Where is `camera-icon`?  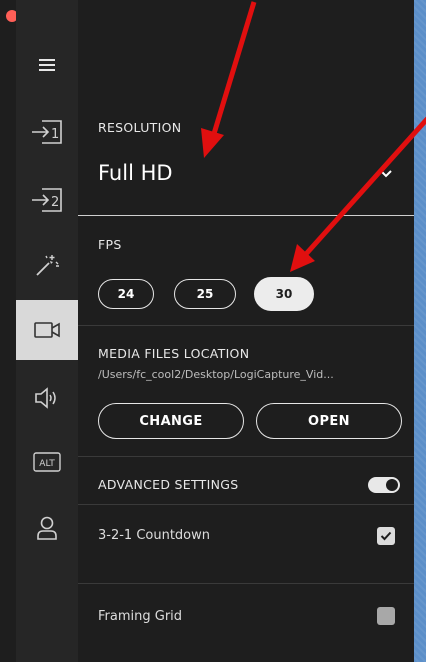 camera-icon is located at coordinates (47, 330).